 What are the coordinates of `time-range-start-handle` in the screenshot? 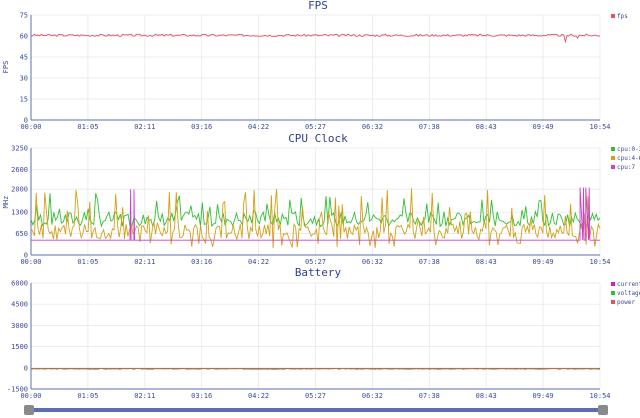 It's located at (29, 410).